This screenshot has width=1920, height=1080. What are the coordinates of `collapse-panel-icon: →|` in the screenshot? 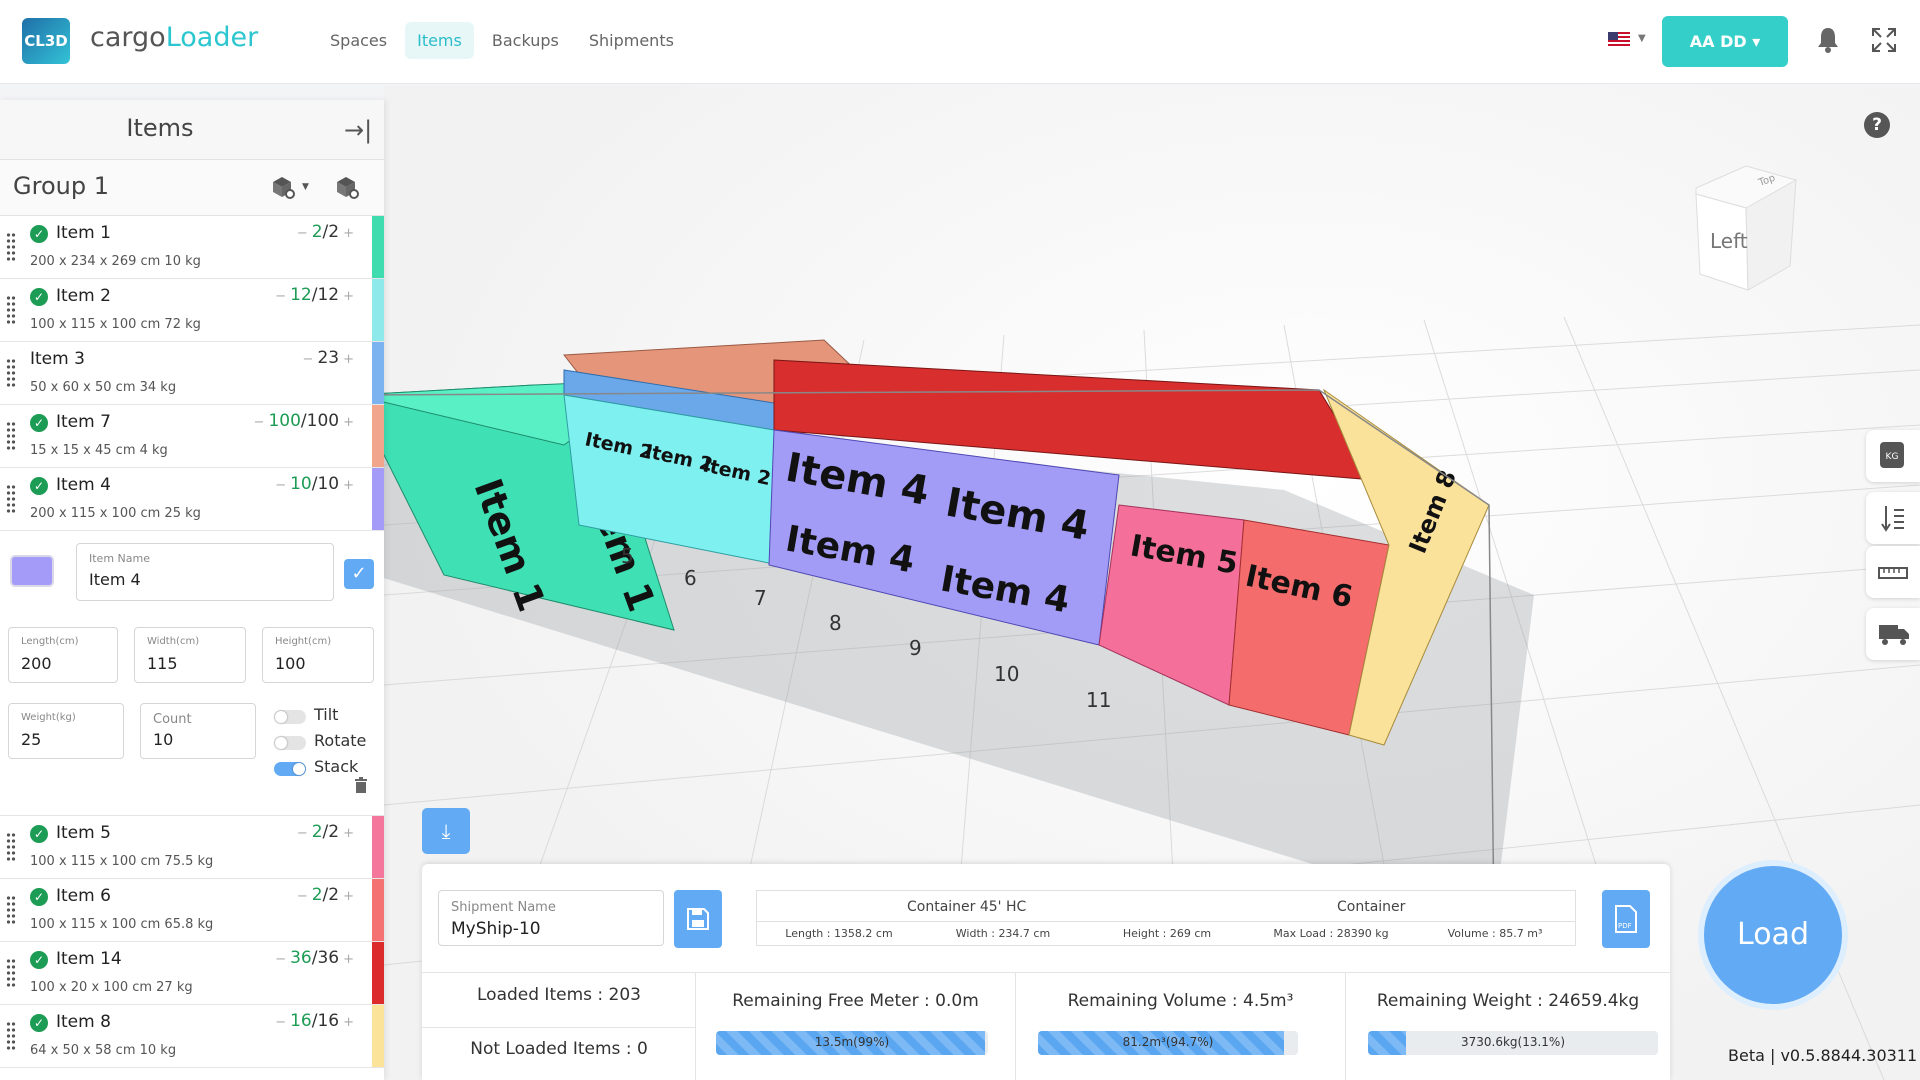 It's located at (358, 130).